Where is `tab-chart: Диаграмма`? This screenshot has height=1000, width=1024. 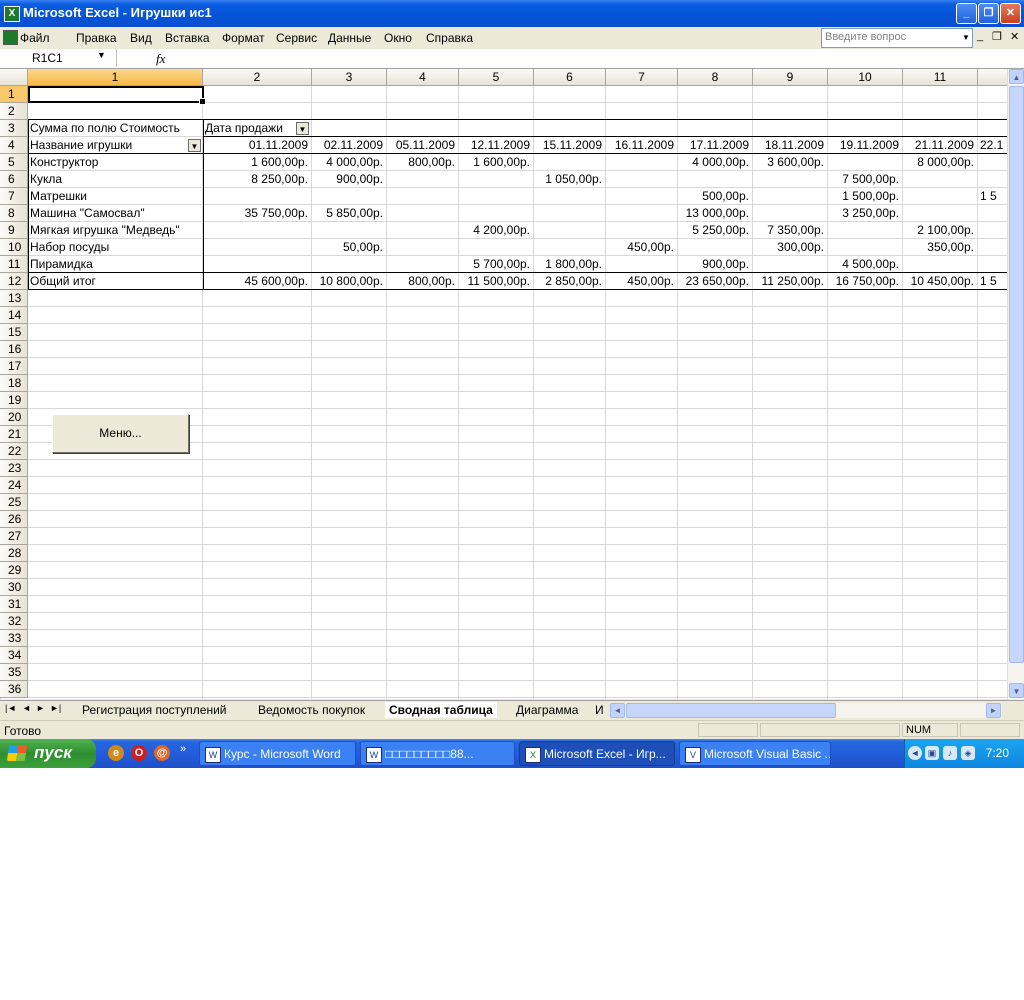
tab-chart: Диаграмма is located at coordinates (547, 710).